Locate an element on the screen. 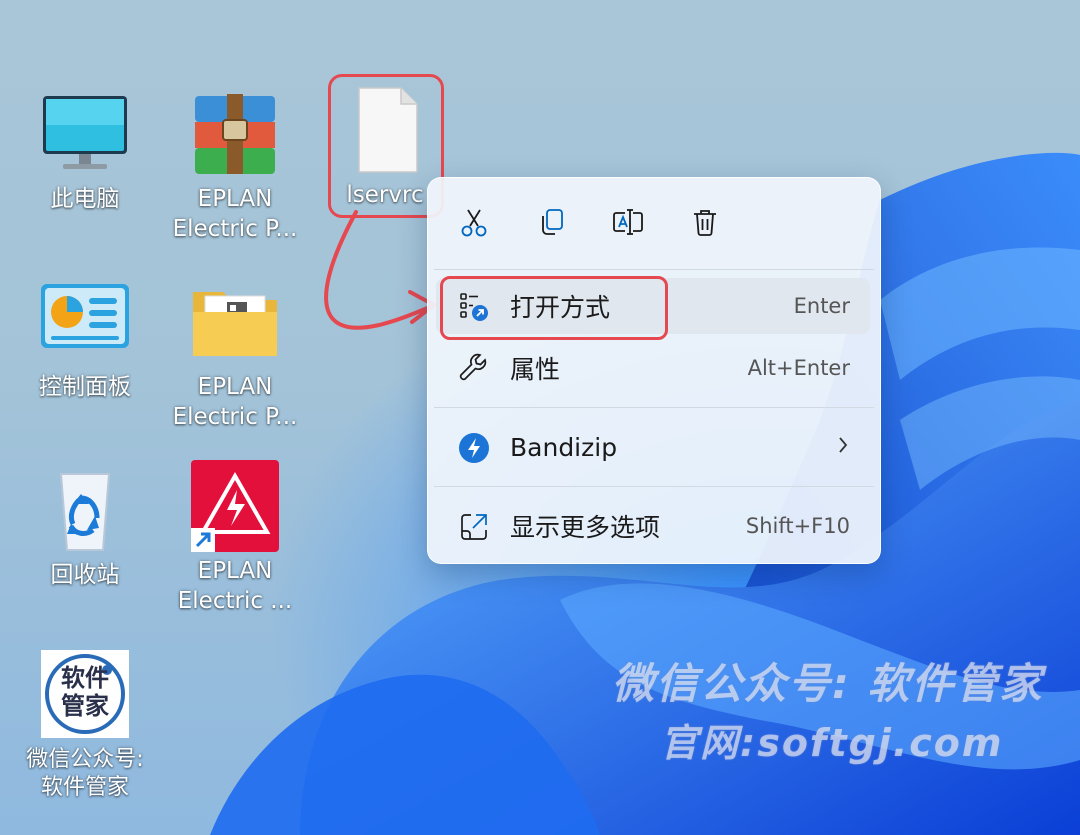 The width and height of the screenshot is (1080, 835). delete-icon is located at coordinates (705, 224).